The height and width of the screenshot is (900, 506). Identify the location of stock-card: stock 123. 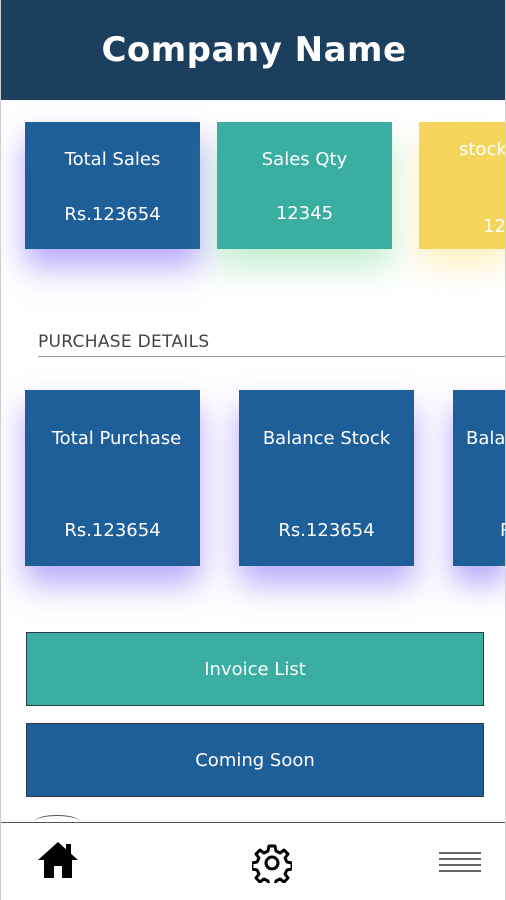
(462, 185).